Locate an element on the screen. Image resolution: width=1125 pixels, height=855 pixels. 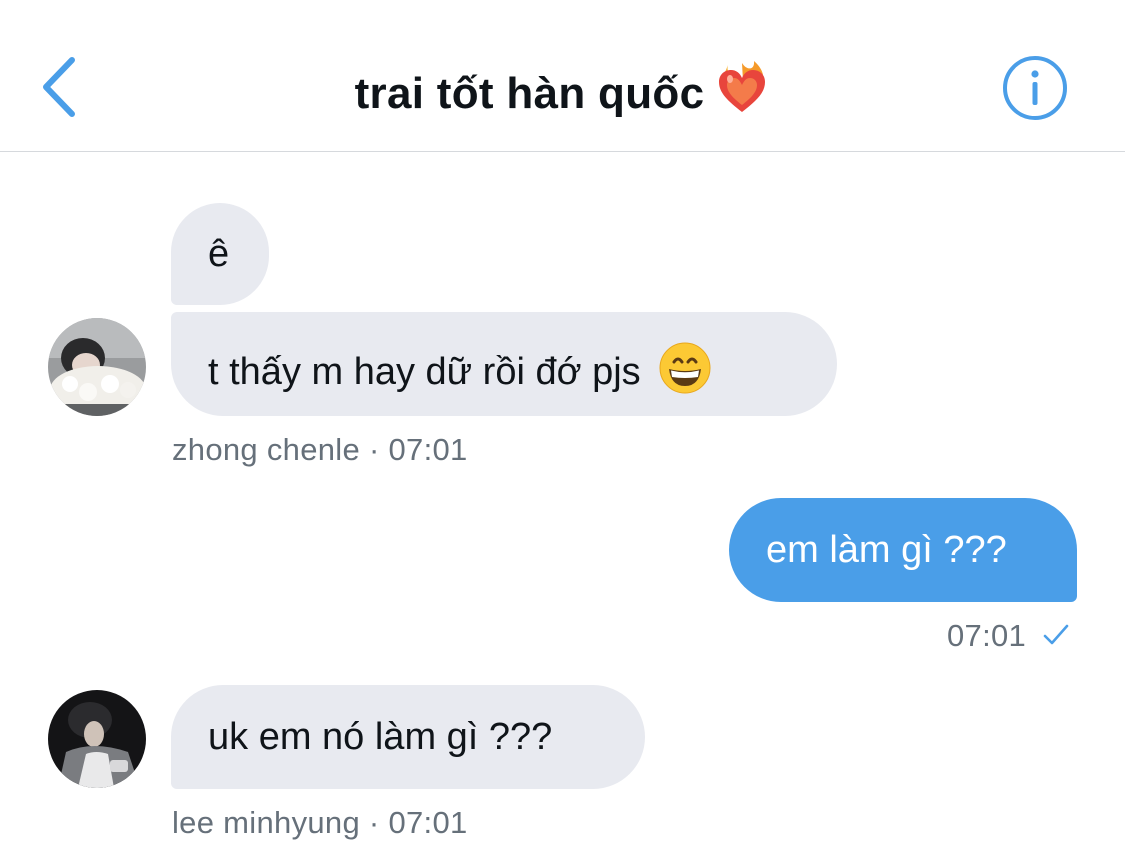
info-button is located at coordinates (1035, 88).